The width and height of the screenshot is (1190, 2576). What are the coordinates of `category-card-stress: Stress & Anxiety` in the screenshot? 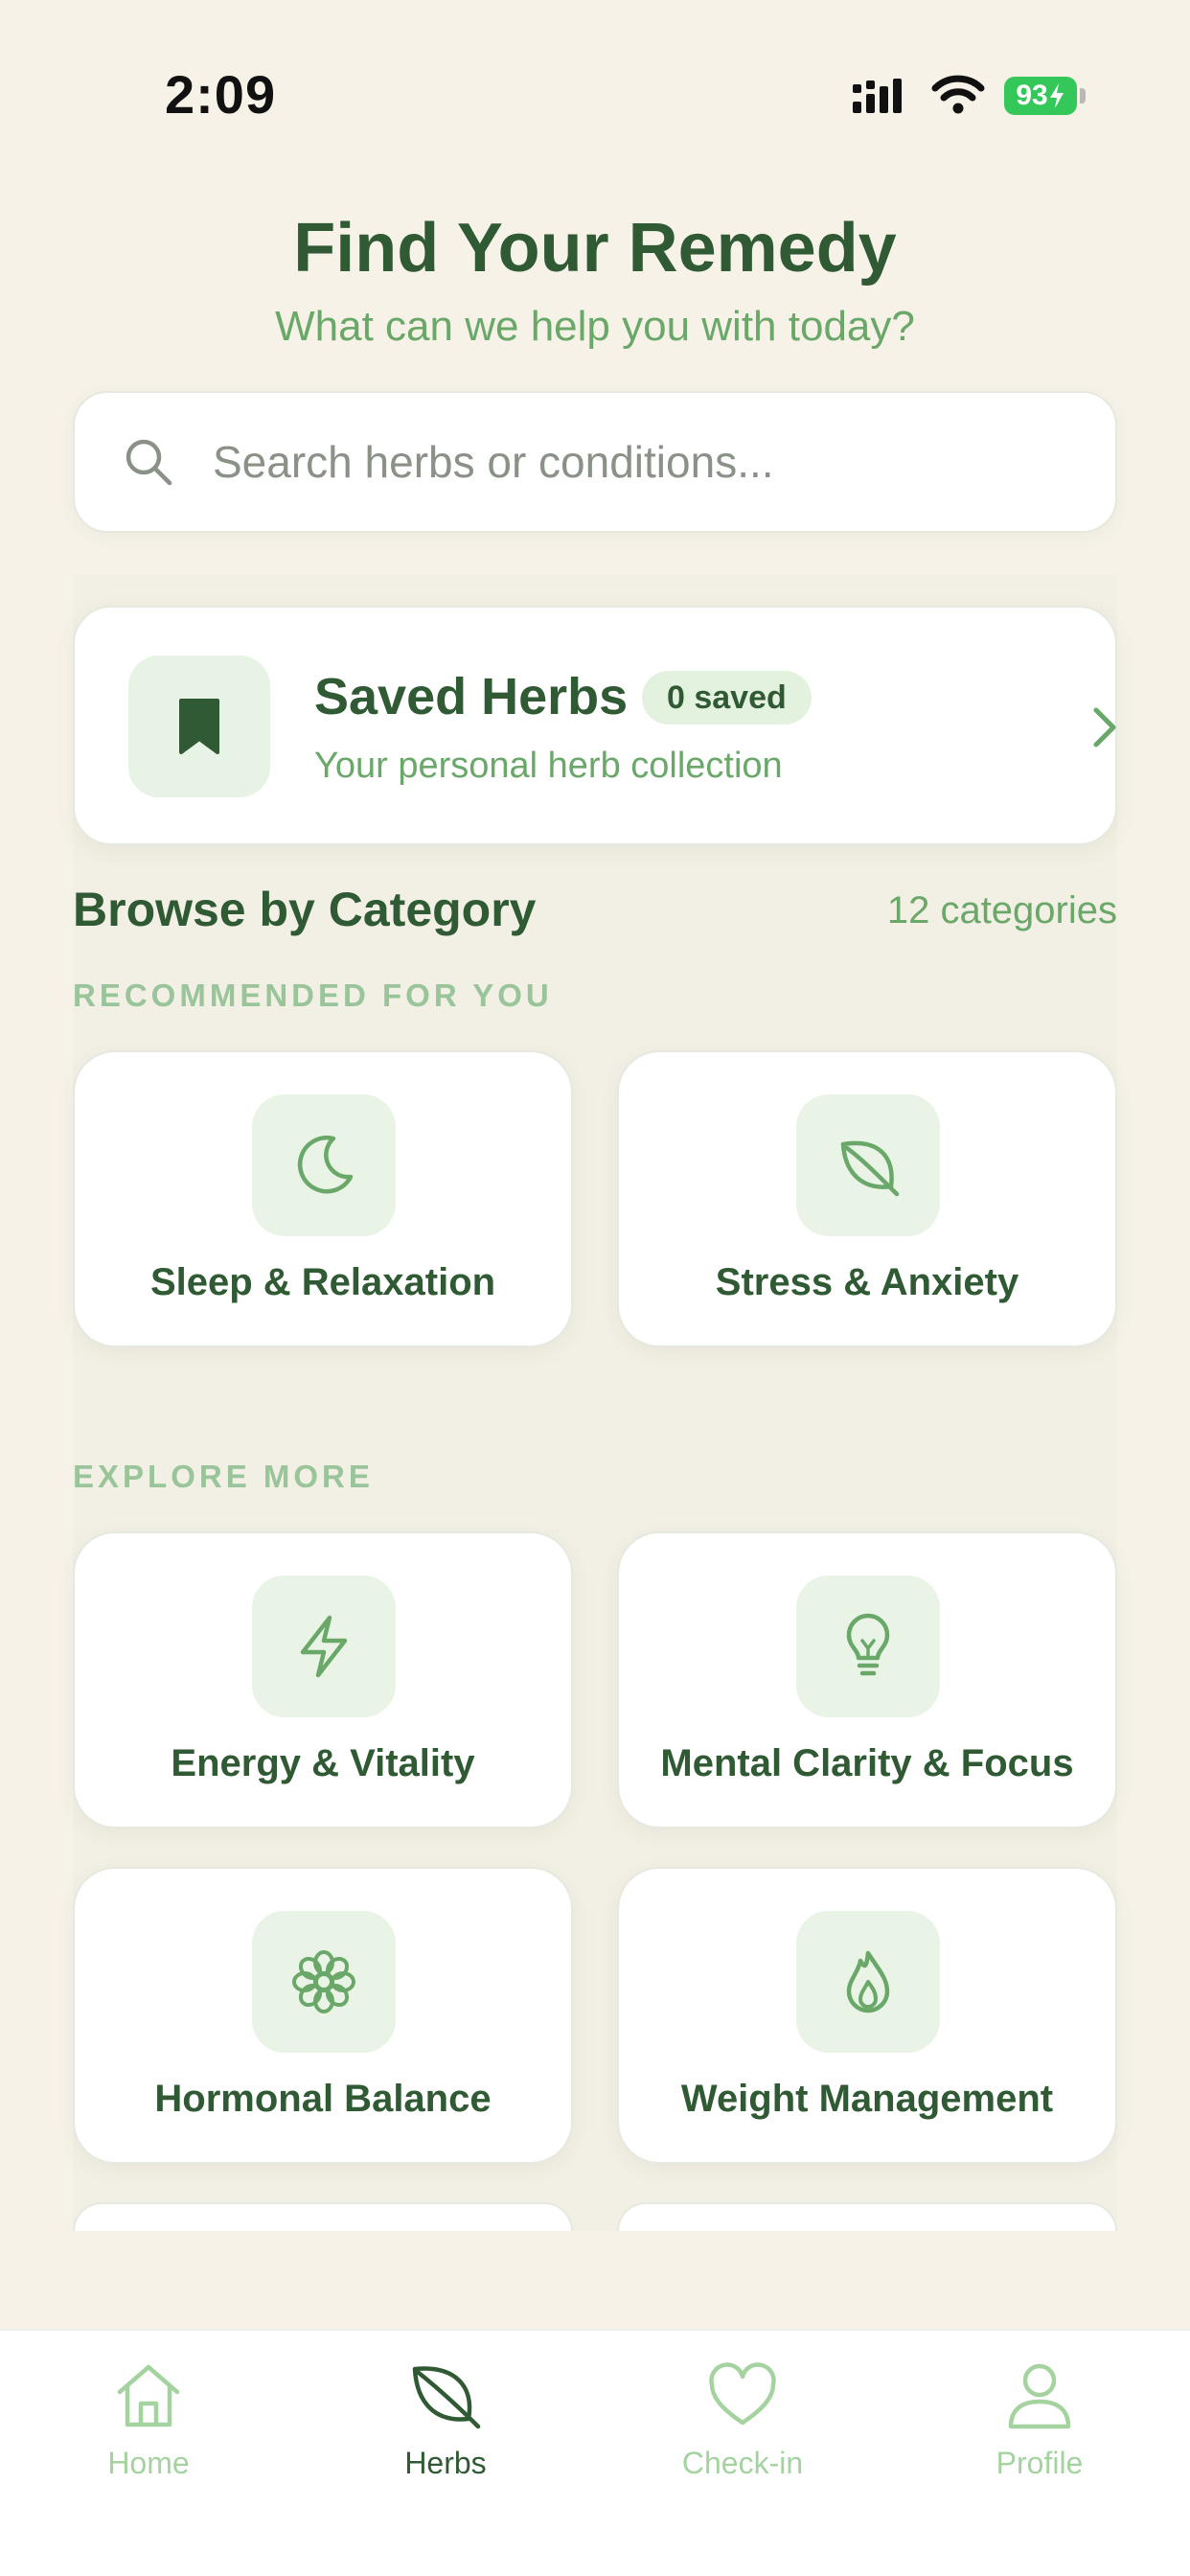 It's located at (867, 1198).